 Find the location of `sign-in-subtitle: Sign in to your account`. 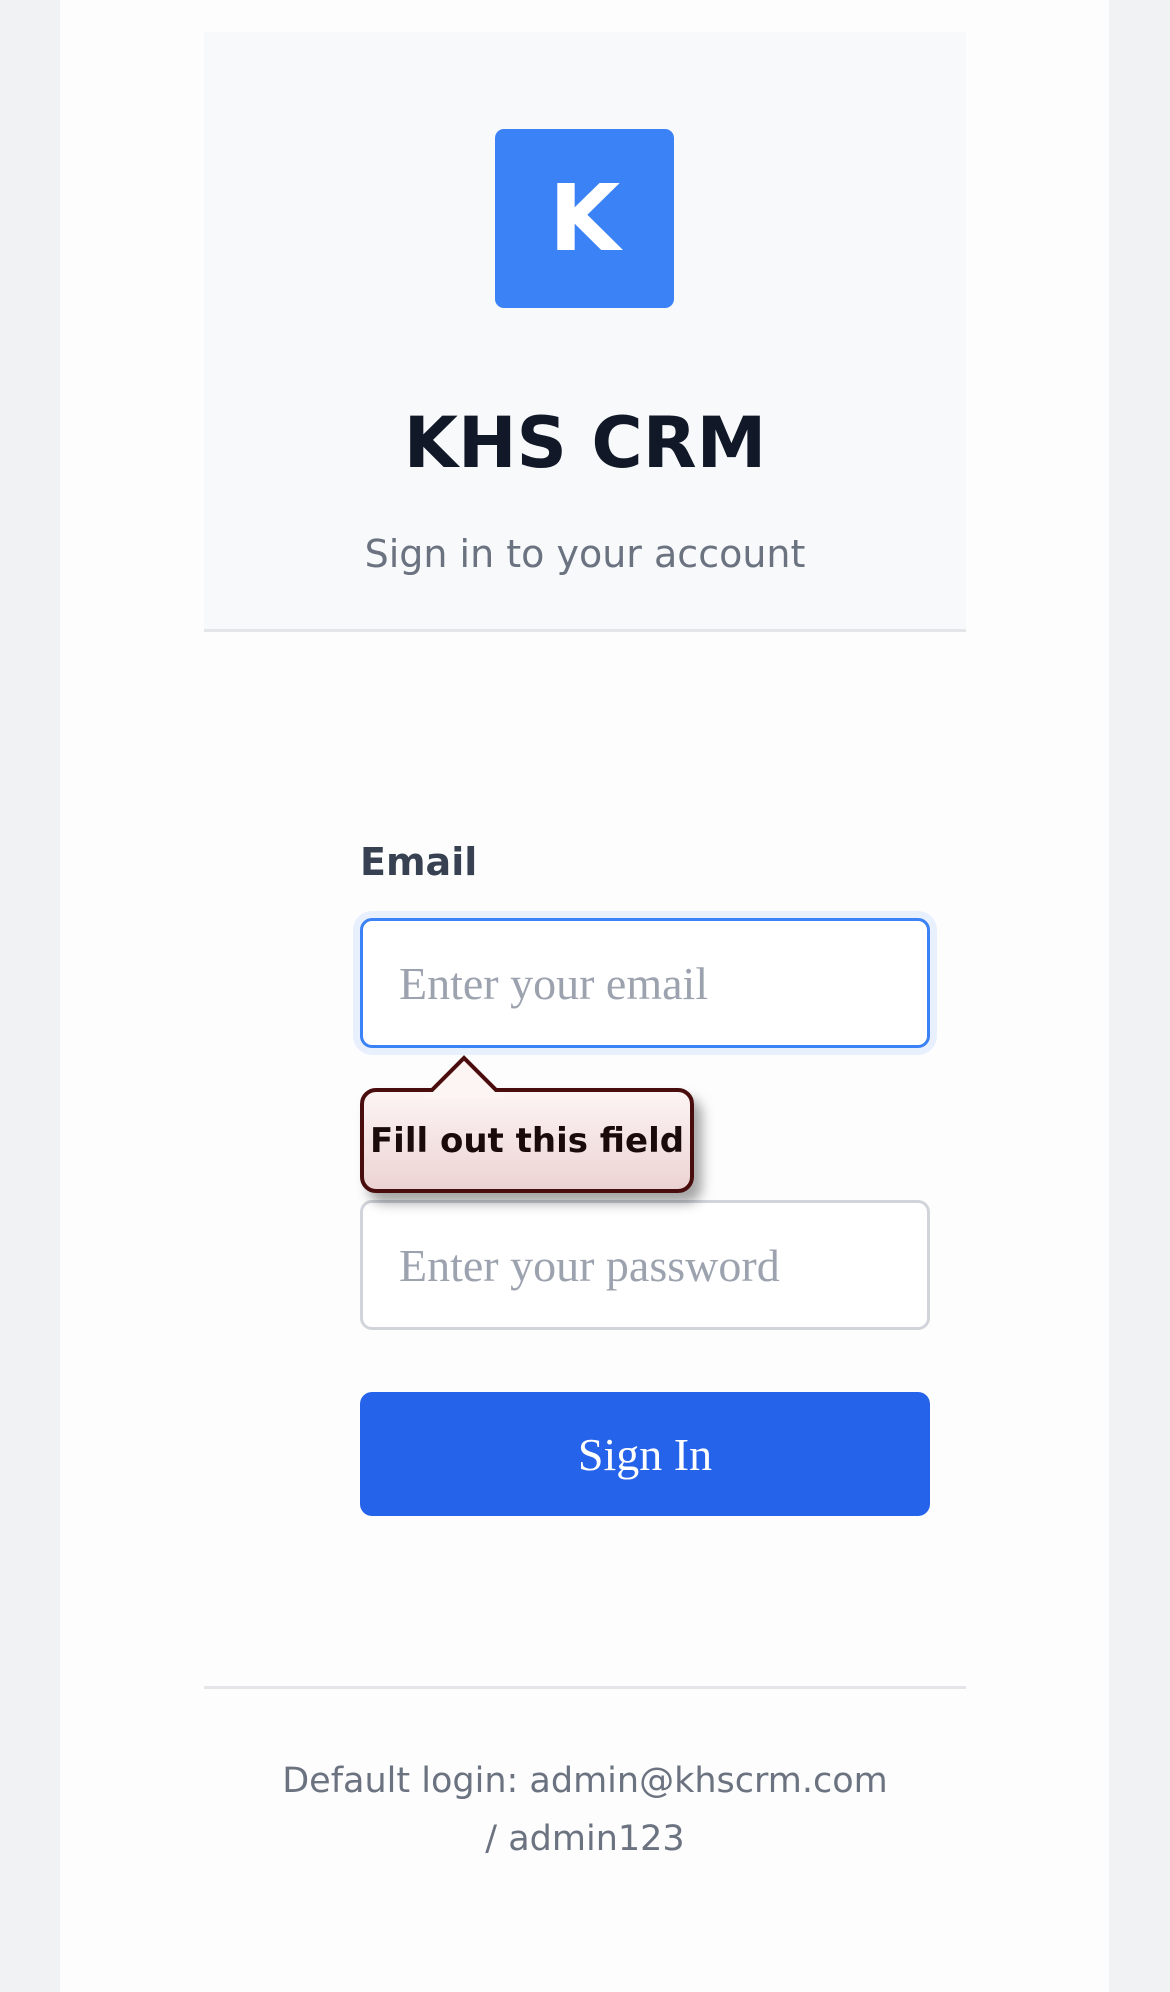

sign-in-subtitle: Sign in to your account is located at coordinates (585, 554).